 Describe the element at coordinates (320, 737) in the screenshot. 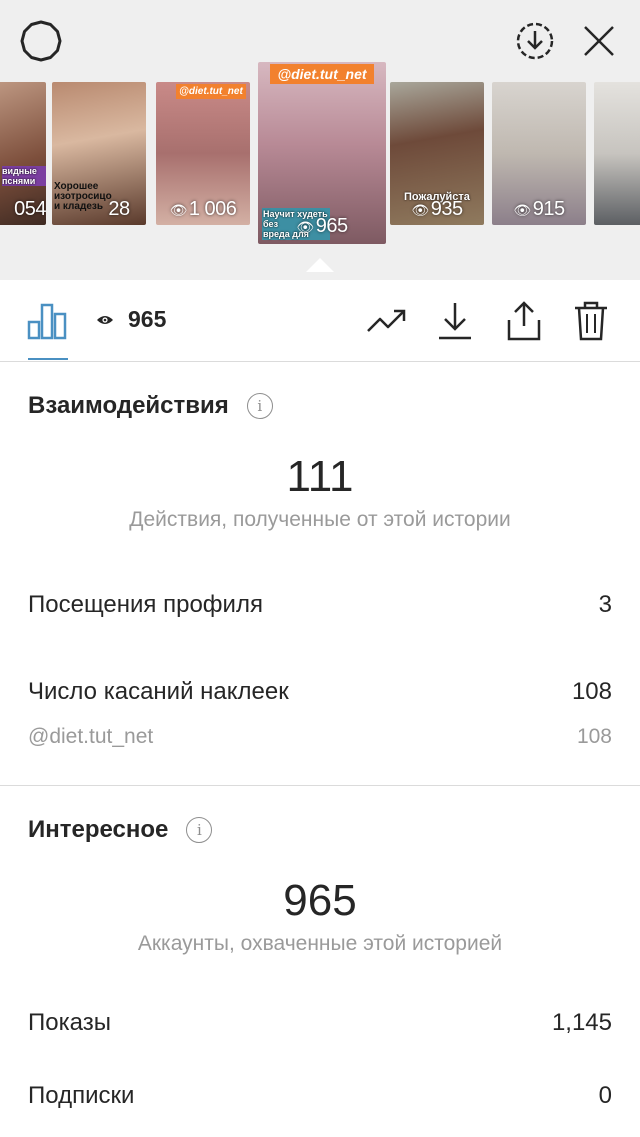

I see `stat-row-sticker-mention: @diet.tut_net 108` at that location.